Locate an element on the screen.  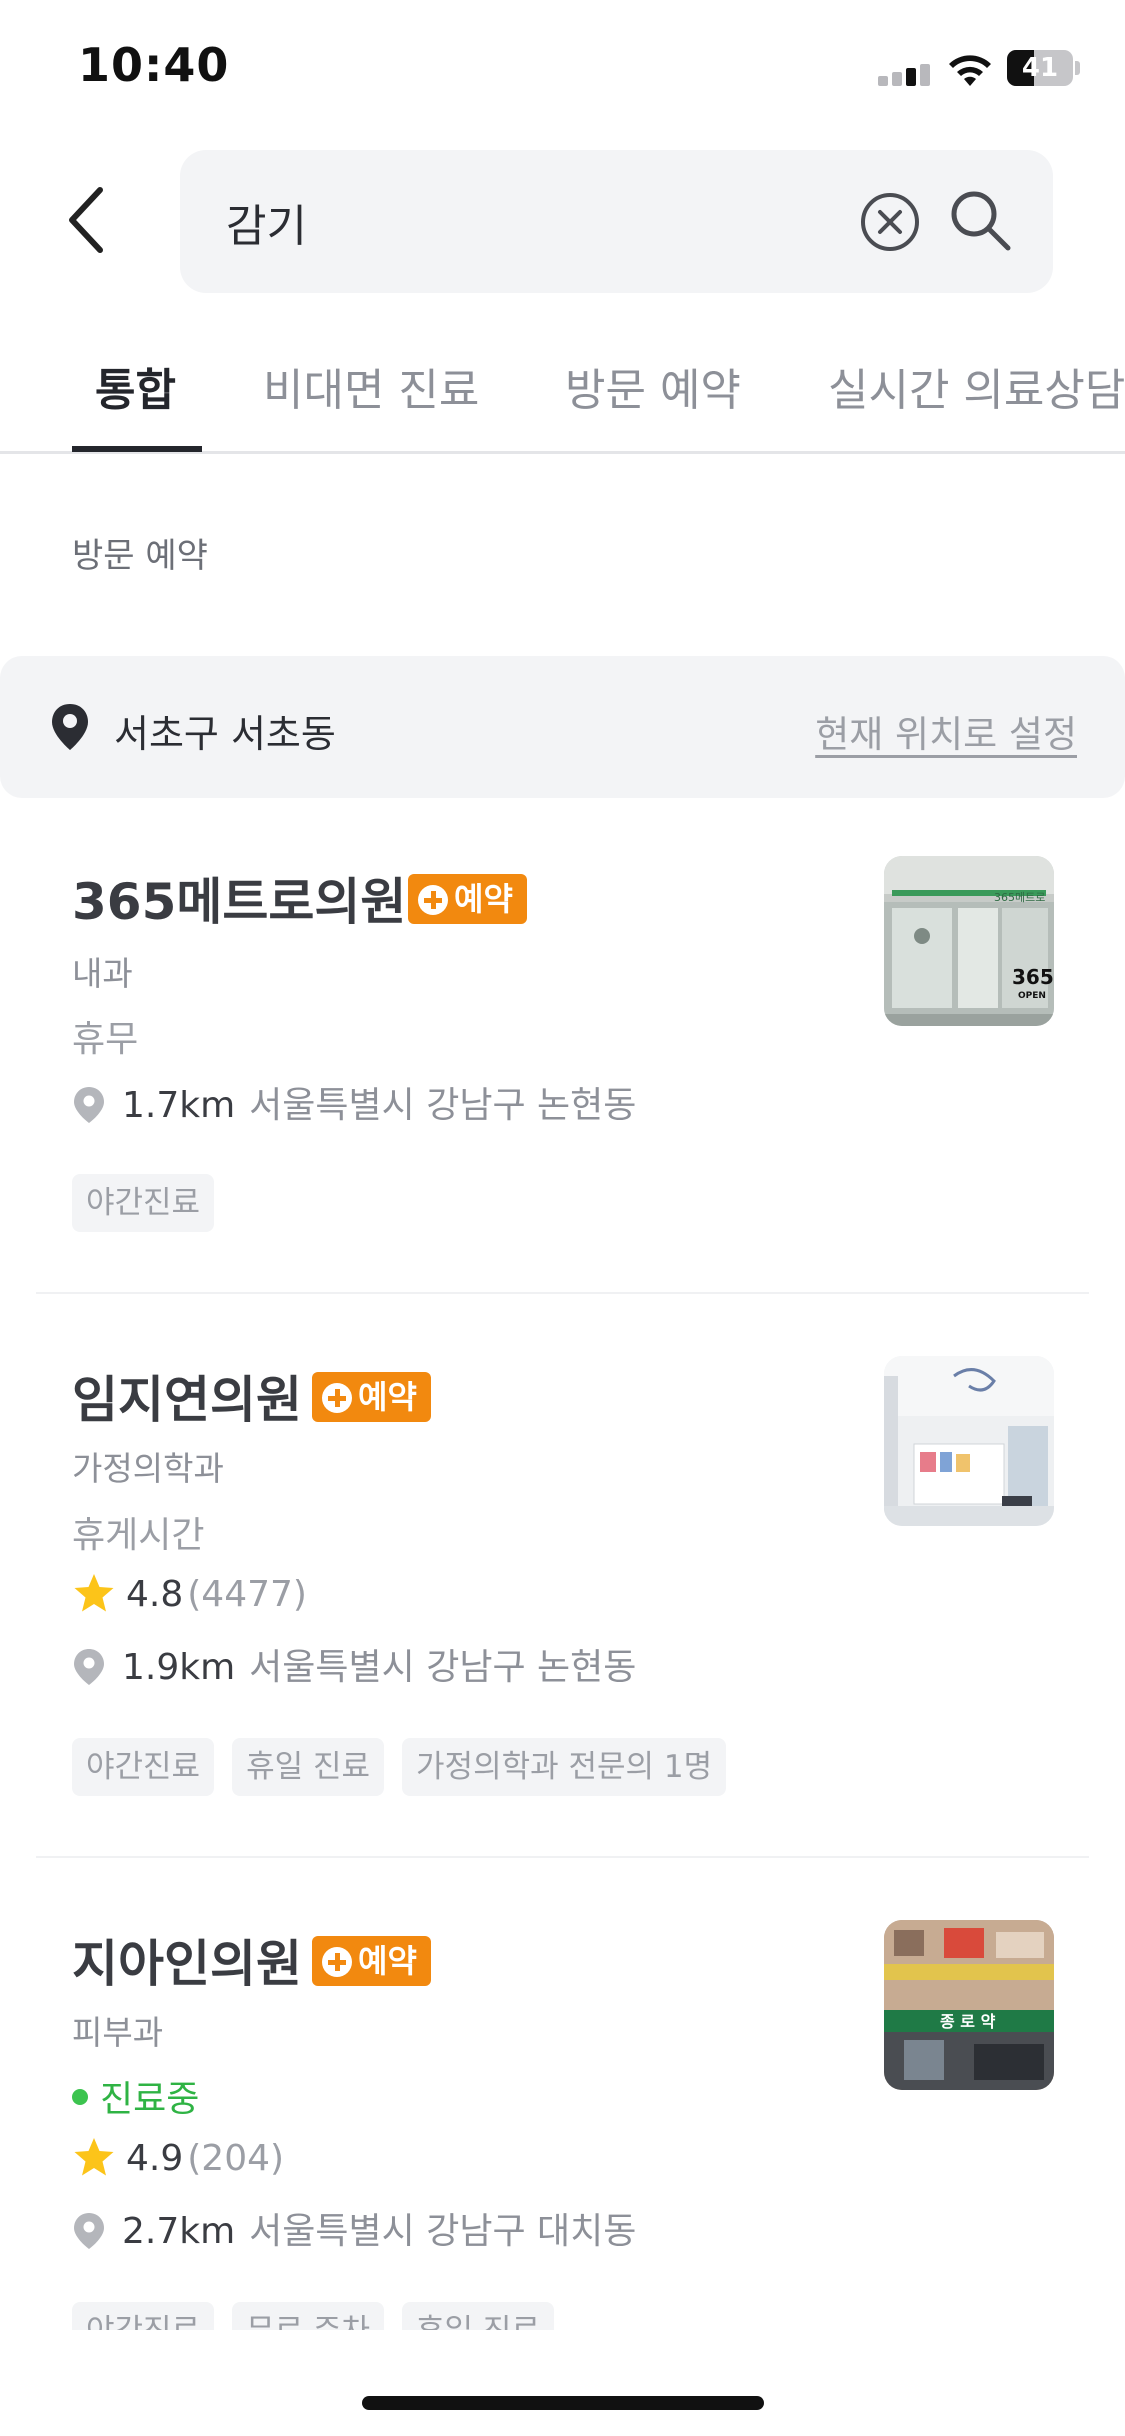
clinic-name: 지아인의원 is located at coordinates (187, 1960).